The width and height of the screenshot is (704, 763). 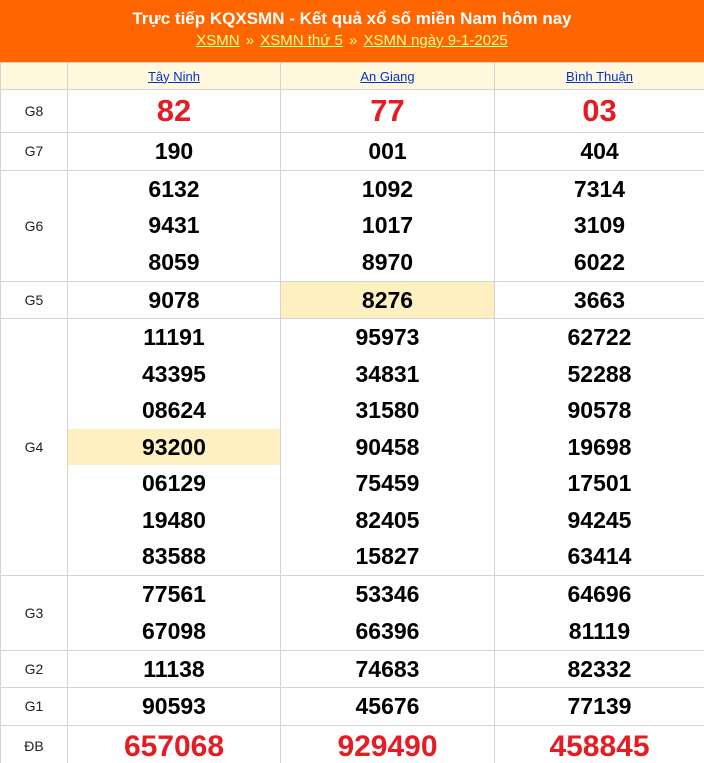 What do you see at coordinates (174, 151) in the screenshot?
I see `prize-cell: 190` at bounding box center [174, 151].